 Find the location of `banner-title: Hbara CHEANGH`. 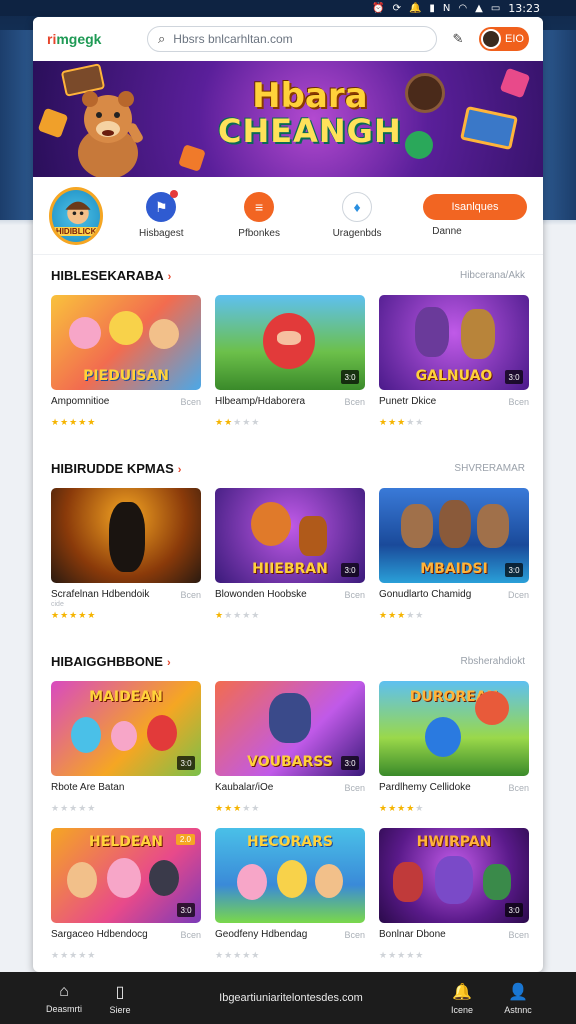

banner-title: Hbara CHEANGH is located at coordinates (310, 113).